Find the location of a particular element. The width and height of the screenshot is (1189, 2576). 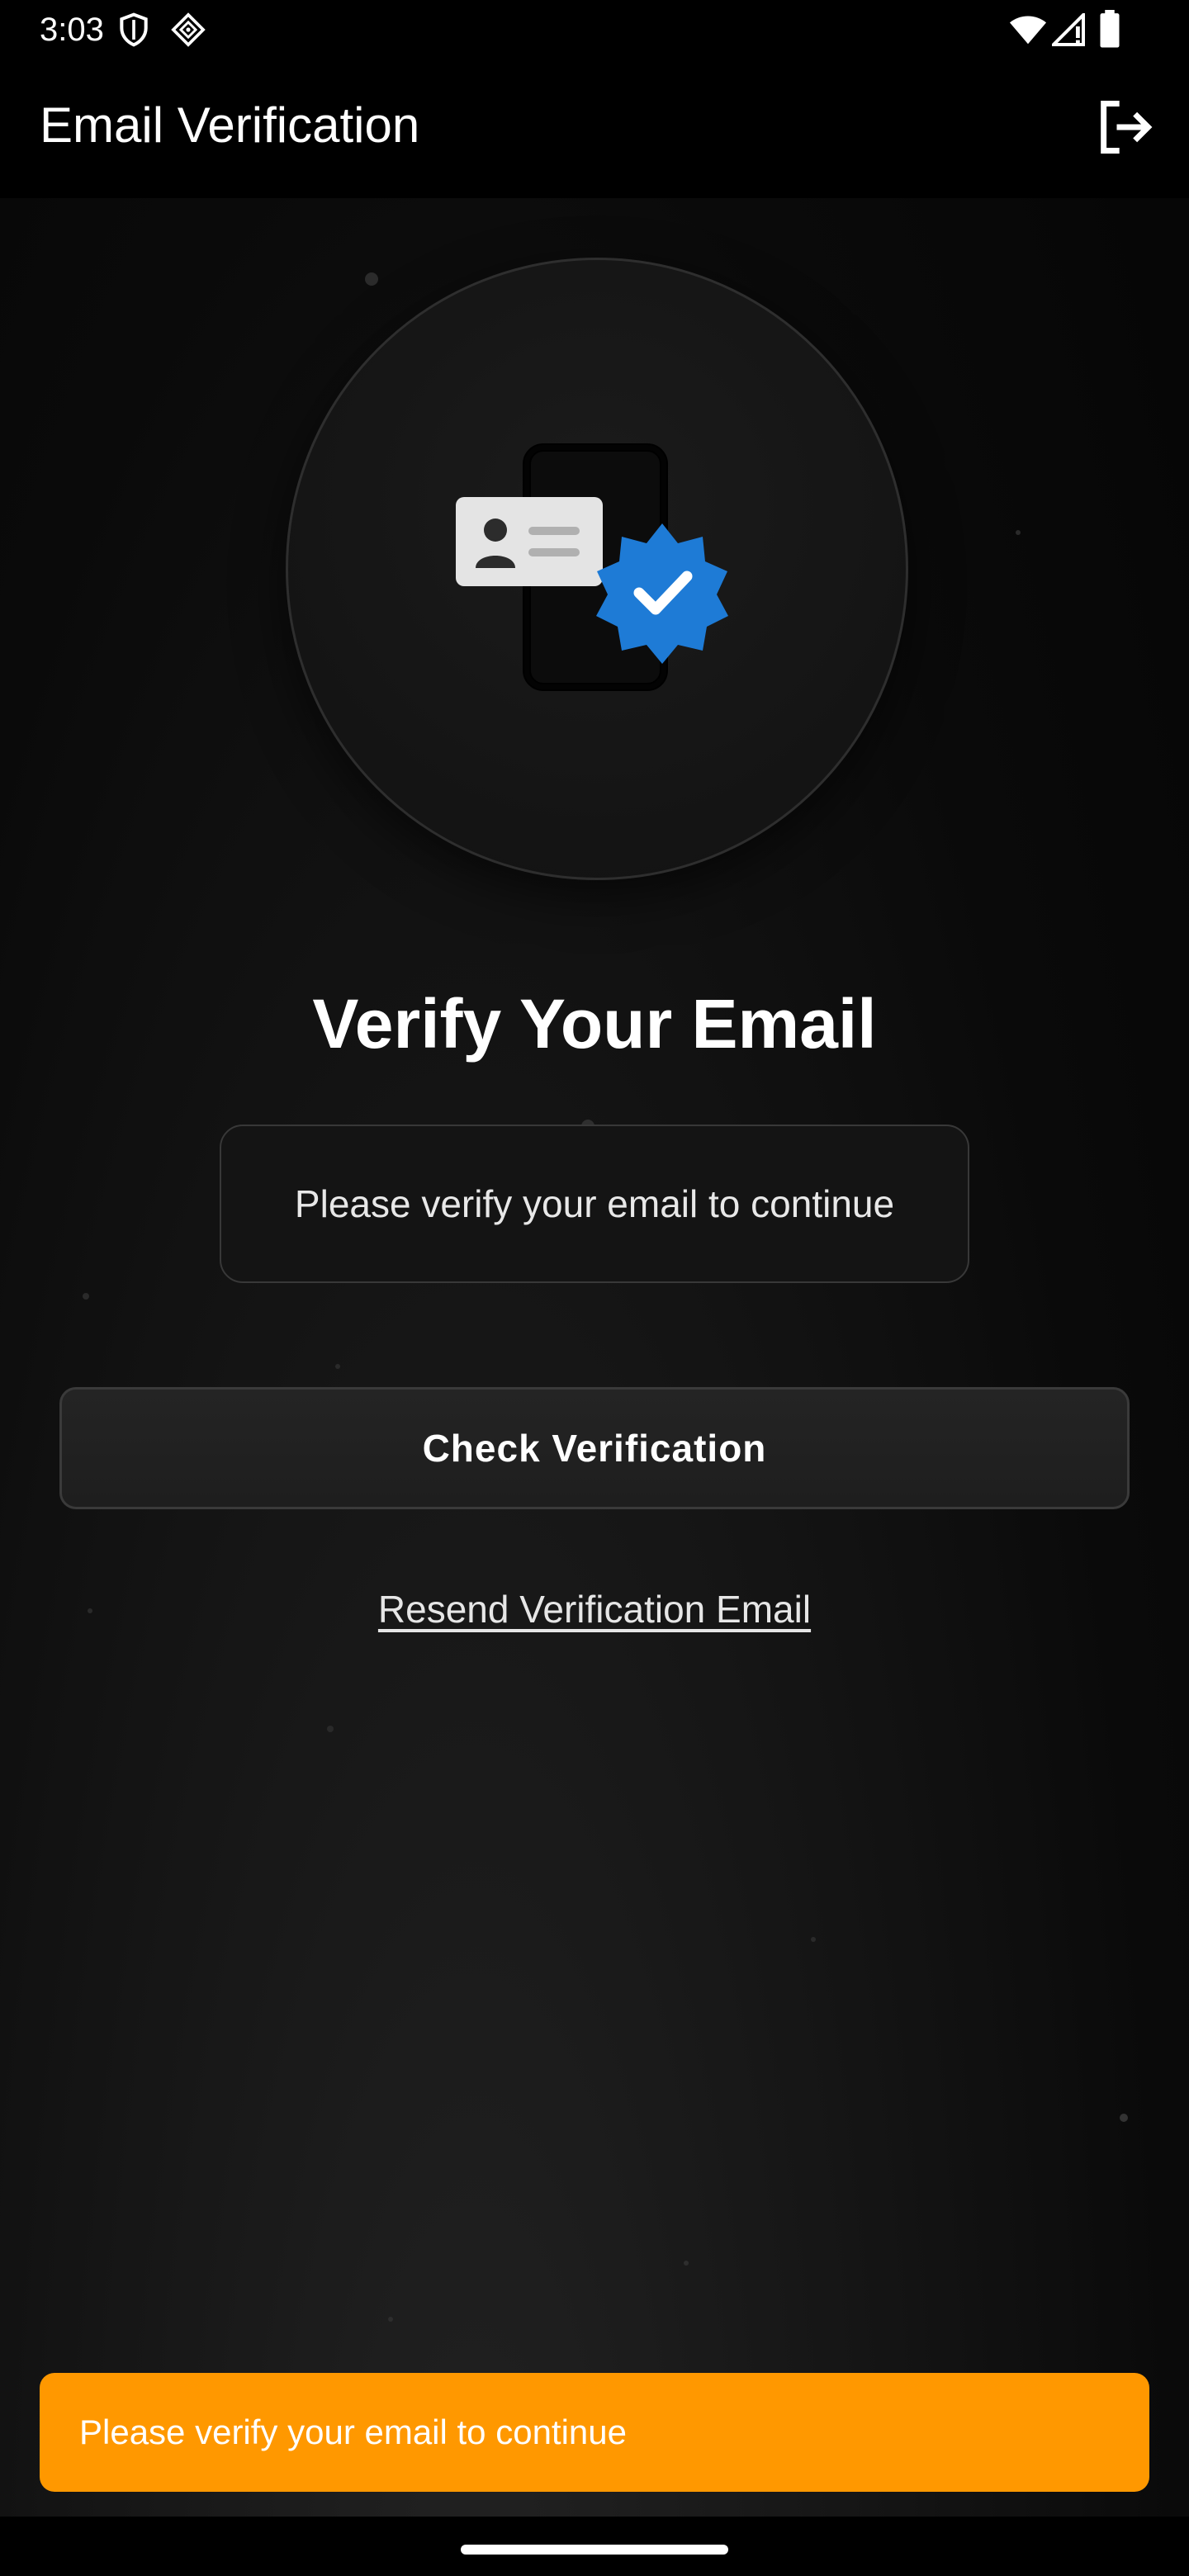

resend-verification-link-container: Resend Verification Email is located at coordinates (594, 1609).